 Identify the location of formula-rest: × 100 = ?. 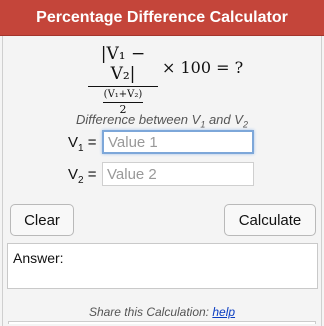
(203, 67).